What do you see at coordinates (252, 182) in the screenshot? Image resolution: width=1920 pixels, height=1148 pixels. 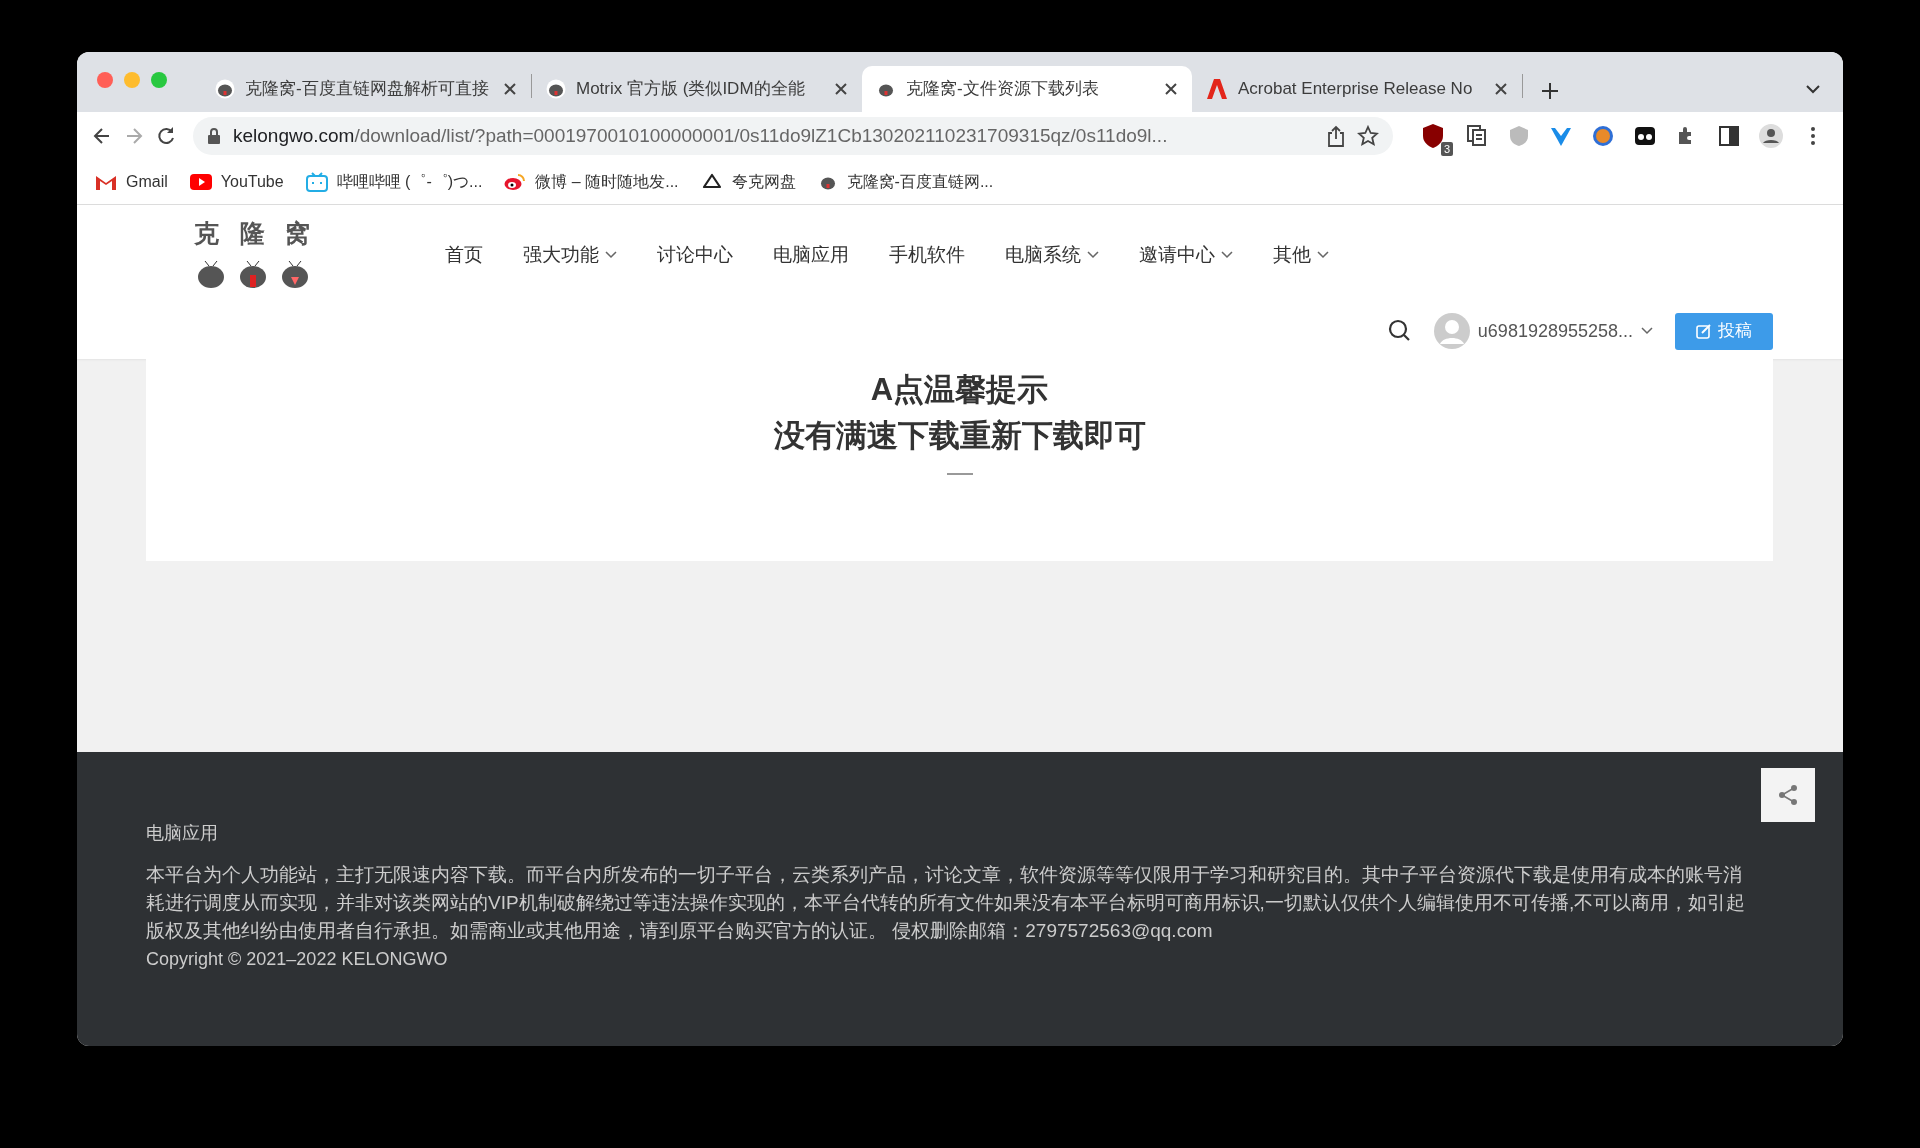 I see `bookmark-link: YouTube` at bounding box center [252, 182].